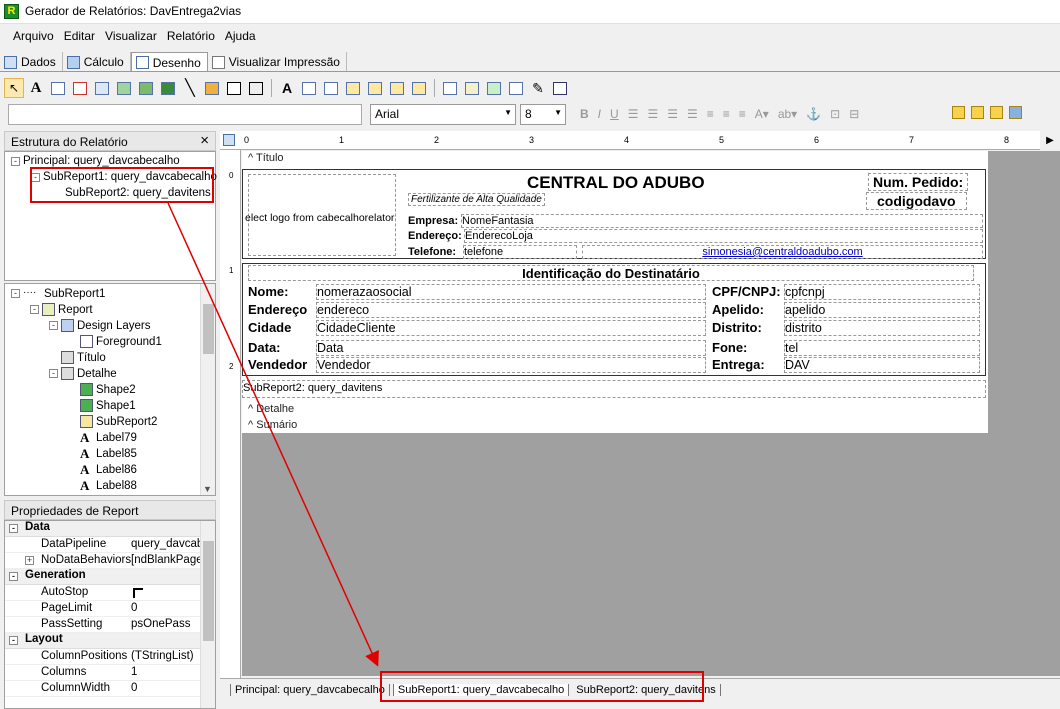 The width and height of the screenshot is (1060, 709). Describe the element at coordinates (273, 434) in the screenshot. I see `annotation-arrow` at that location.